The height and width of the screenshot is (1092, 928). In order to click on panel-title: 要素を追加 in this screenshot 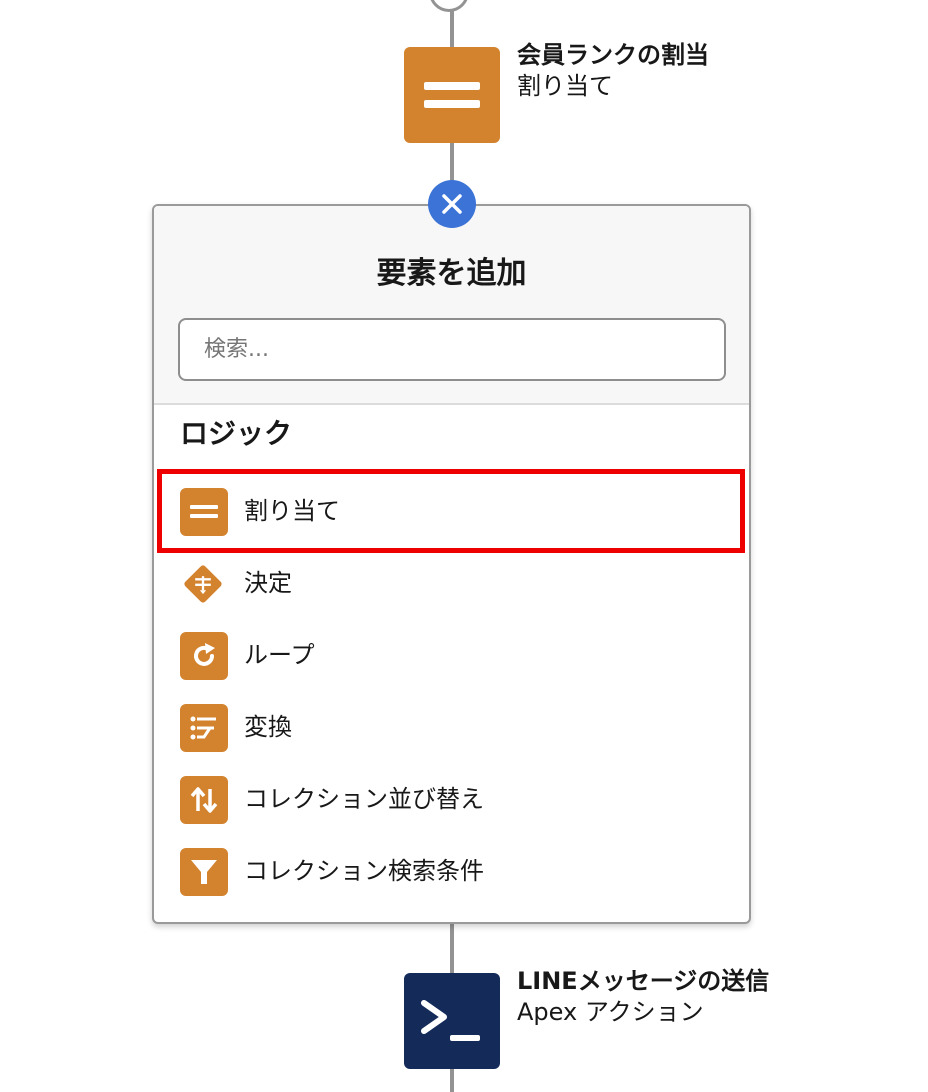, I will do `click(451, 273)`.